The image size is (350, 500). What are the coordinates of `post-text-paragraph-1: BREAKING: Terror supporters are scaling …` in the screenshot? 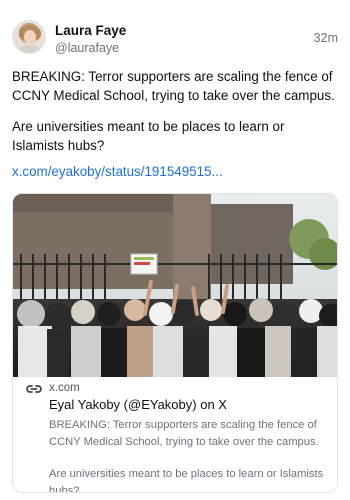 It's located at (173, 86).